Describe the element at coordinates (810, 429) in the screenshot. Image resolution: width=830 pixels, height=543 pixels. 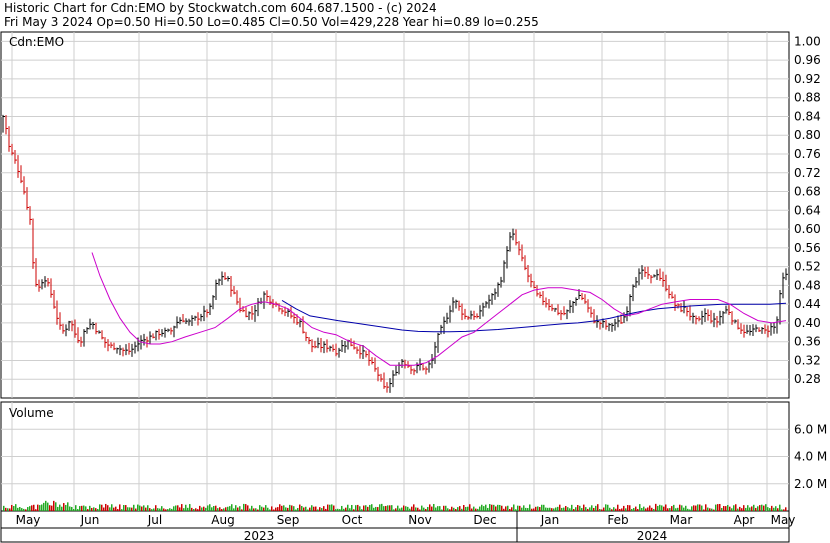
I see `volume-tick-label: 6.0 M` at that location.